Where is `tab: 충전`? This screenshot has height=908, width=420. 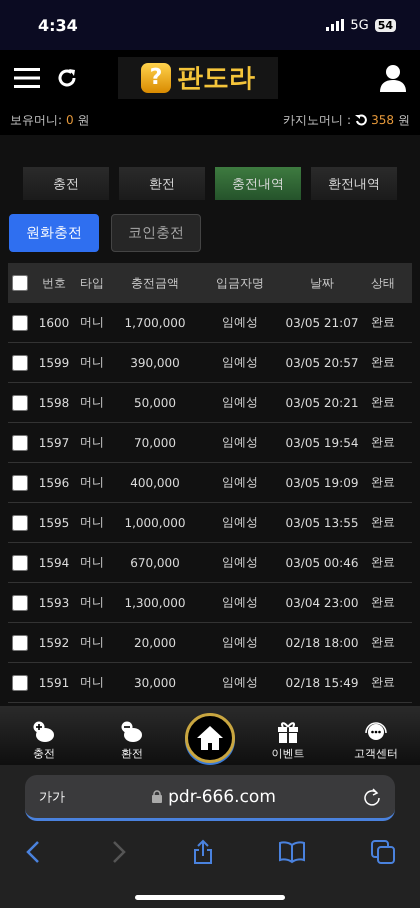
tab: 충전 is located at coordinates (66, 183).